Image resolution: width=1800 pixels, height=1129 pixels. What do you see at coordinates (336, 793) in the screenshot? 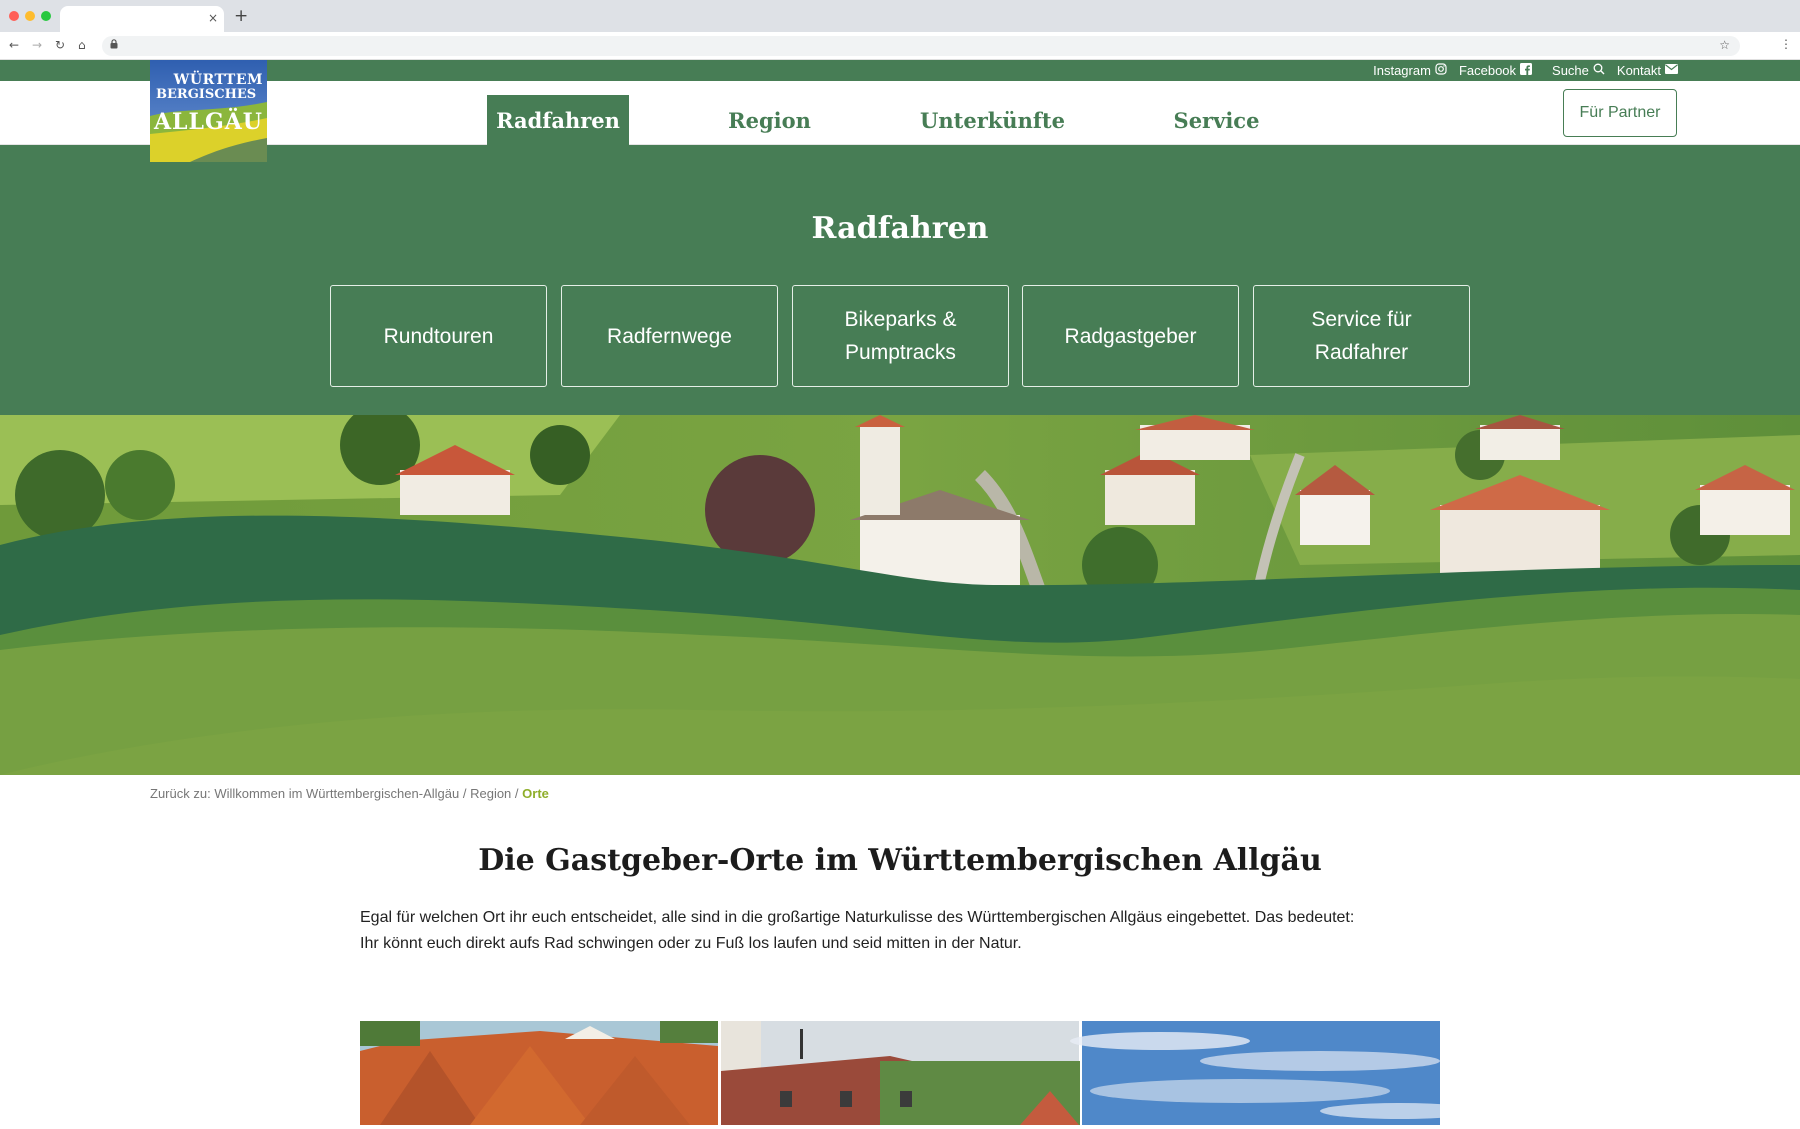
I see `breadcrumb-link-home: Willkommen im Württembergischen-Allgäu` at bounding box center [336, 793].